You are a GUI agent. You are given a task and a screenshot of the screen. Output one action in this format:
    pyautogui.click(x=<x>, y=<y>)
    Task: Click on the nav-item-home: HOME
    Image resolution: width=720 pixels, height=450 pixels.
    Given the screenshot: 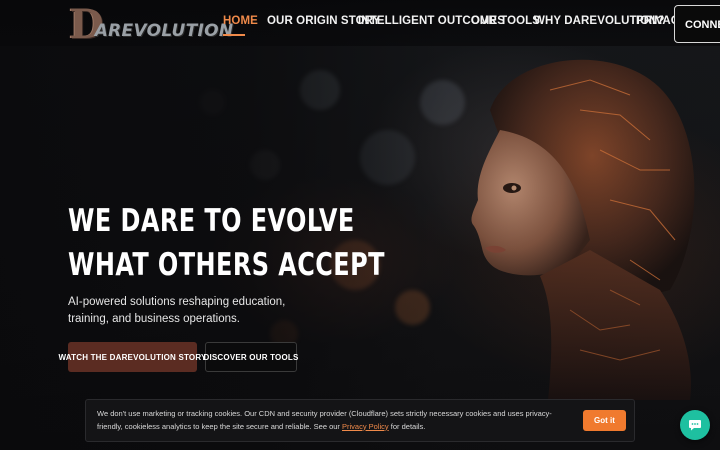 What is the action you would take?
    pyautogui.click(x=240, y=21)
    